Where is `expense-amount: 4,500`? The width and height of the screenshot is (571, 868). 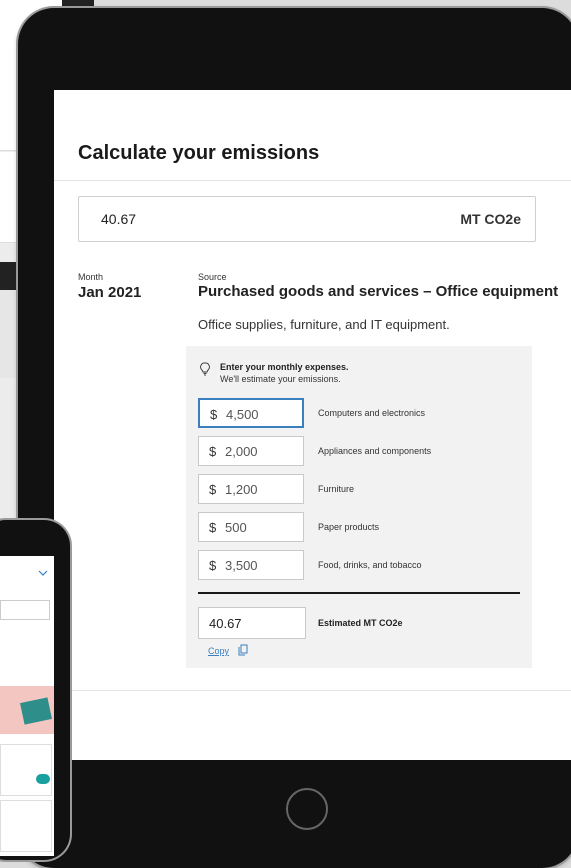
expense-amount: 4,500 is located at coordinates (242, 414).